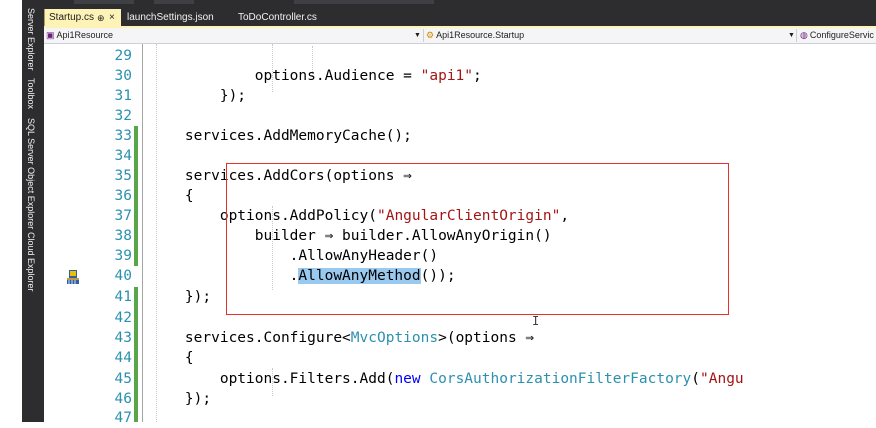 The width and height of the screenshot is (876, 428). I want to click on line-number: 42, so click(123, 318).